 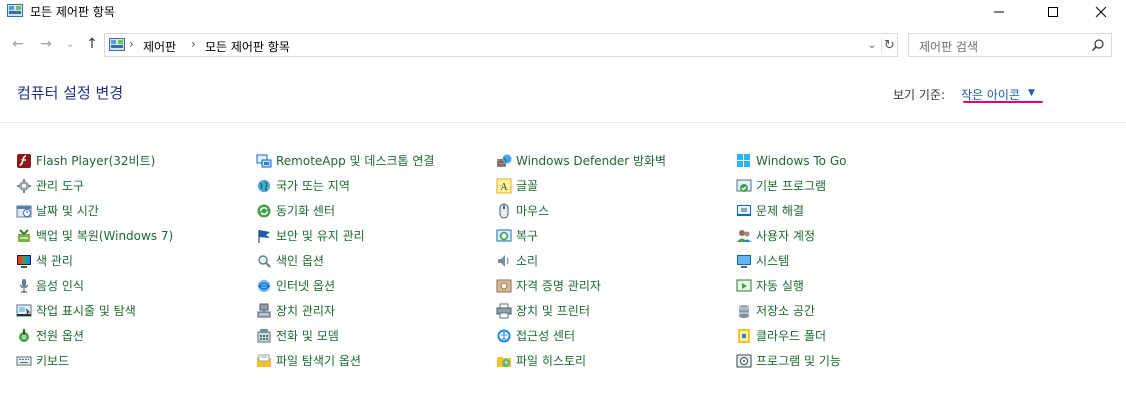 I want to click on control-panel-item-label: 전원 옵션, so click(x=60, y=335).